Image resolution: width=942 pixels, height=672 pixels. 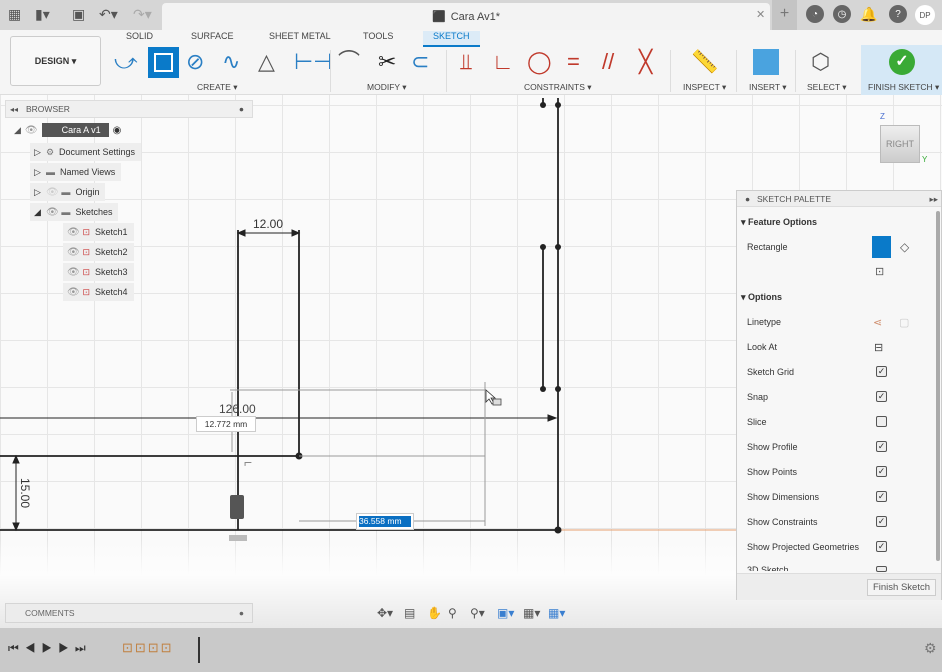 What do you see at coordinates (268, 224) in the screenshot?
I see `dimension-label-width: 12.00` at bounding box center [268, 224].